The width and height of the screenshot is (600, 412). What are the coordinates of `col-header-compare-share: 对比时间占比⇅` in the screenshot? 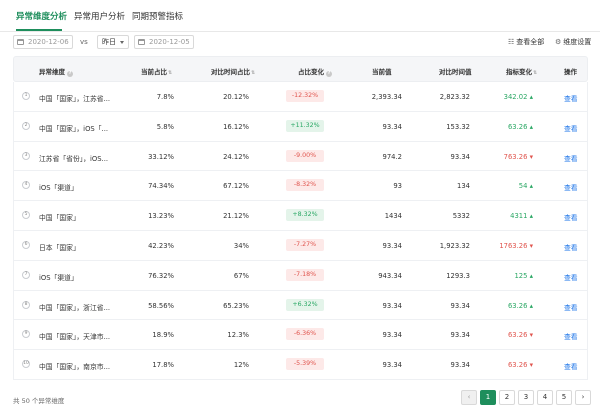 It's located at (233, 71).